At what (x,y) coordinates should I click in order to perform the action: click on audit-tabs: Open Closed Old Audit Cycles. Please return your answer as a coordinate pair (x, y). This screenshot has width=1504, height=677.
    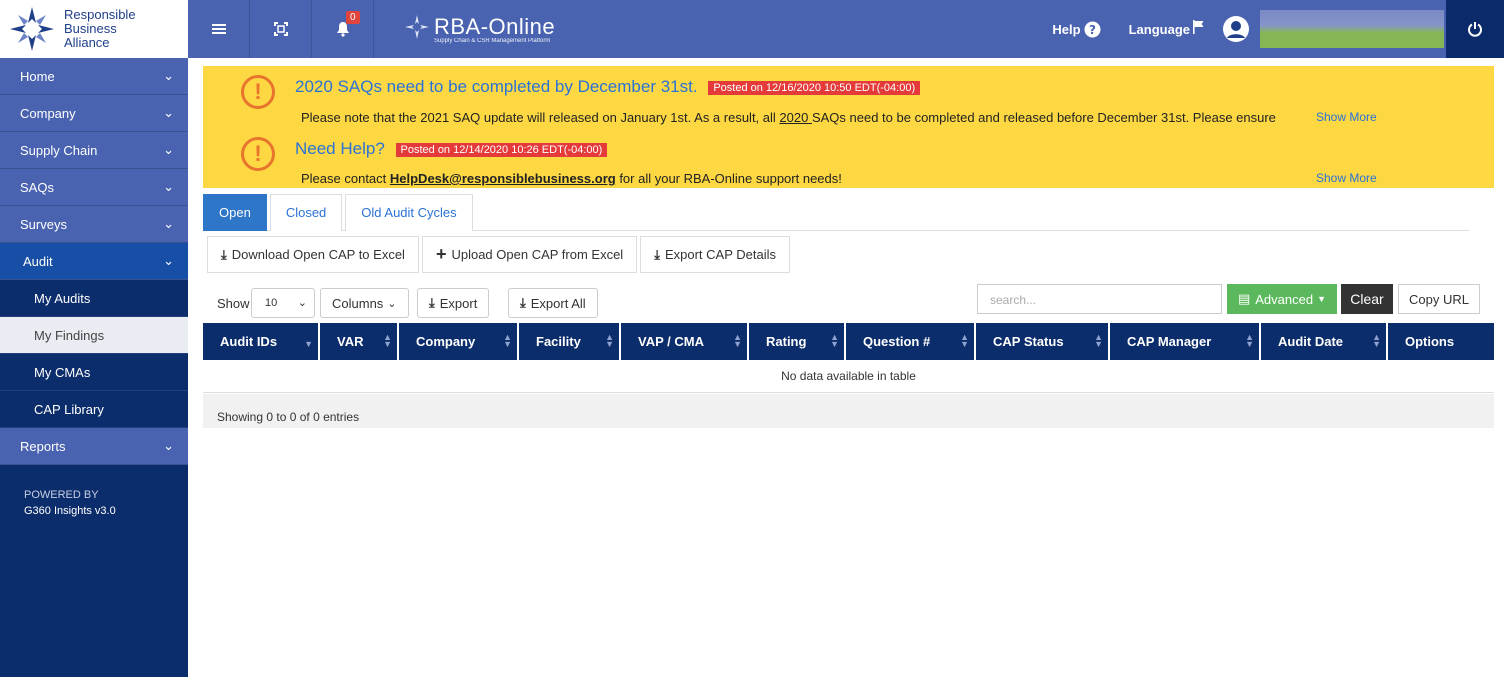
    Looking at the image, I should click on (836, 212).